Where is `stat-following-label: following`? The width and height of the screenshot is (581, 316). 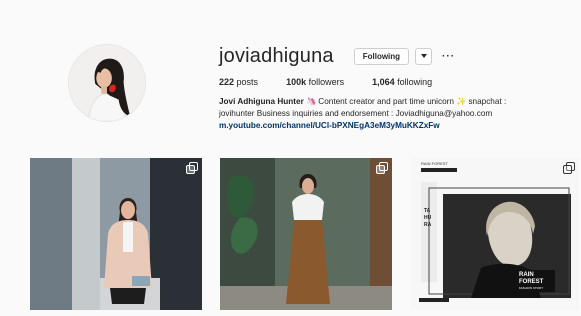
stat-following-label: following is located at coordinates (415, 82).